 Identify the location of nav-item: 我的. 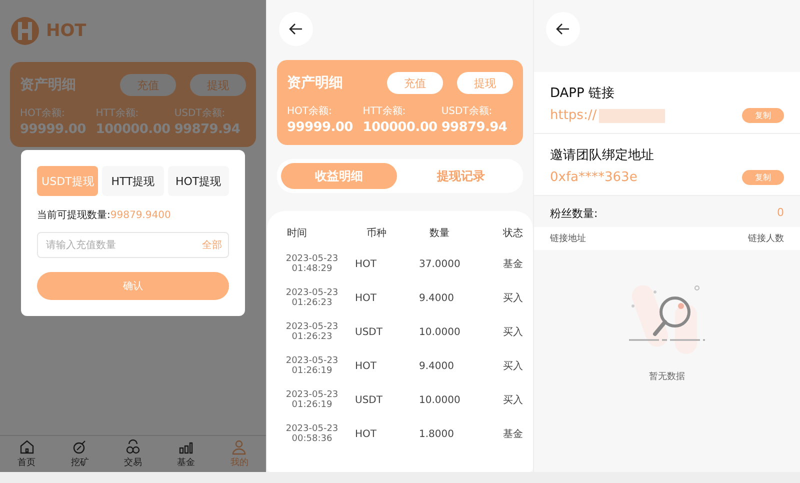
(239, 454).